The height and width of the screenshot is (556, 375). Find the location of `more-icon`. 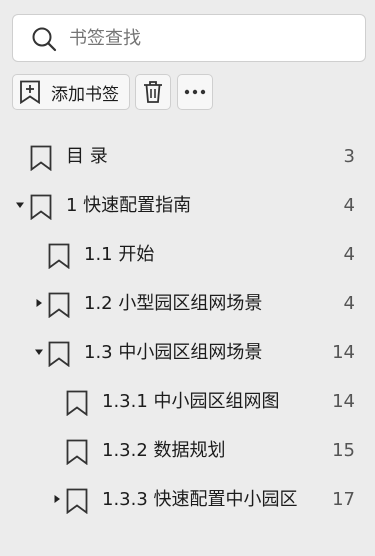

more-icon is located at coordinates (195, 92).